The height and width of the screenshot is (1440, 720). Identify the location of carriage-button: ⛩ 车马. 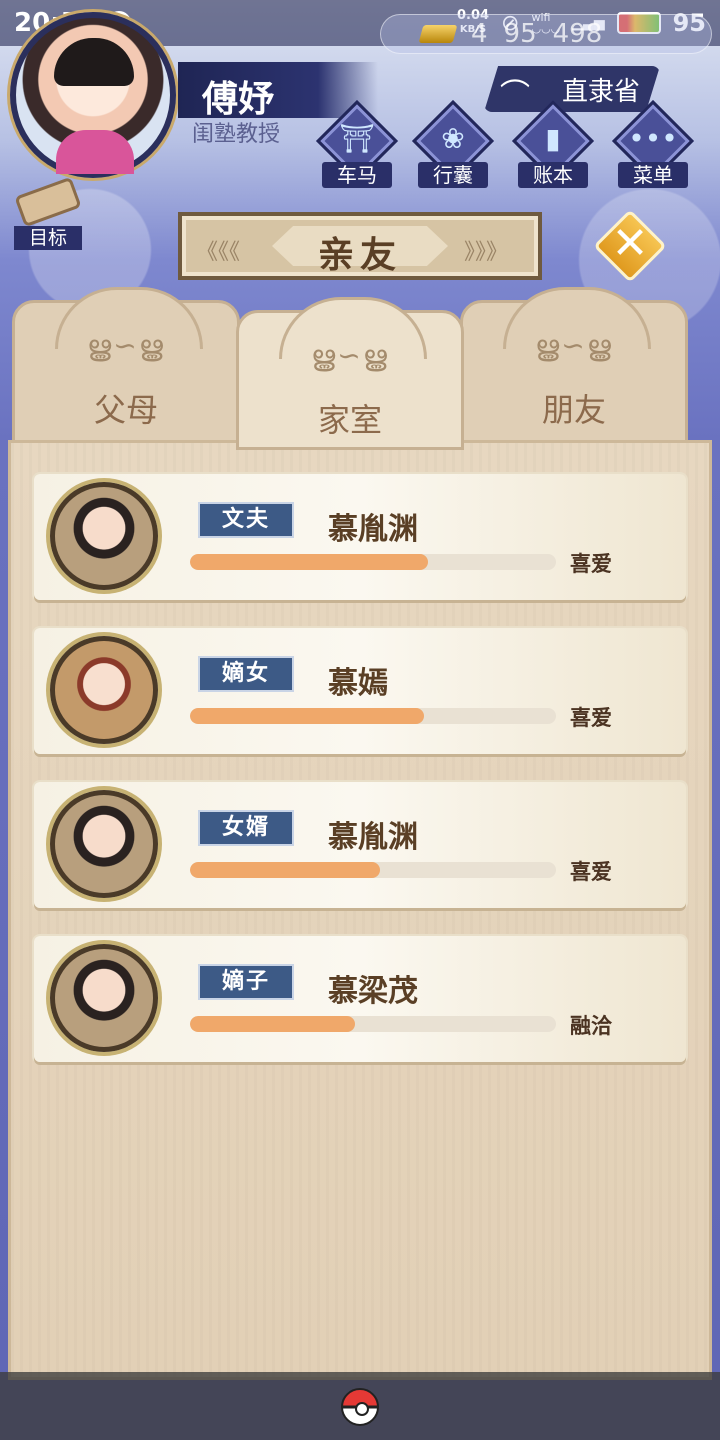
(357, 143).